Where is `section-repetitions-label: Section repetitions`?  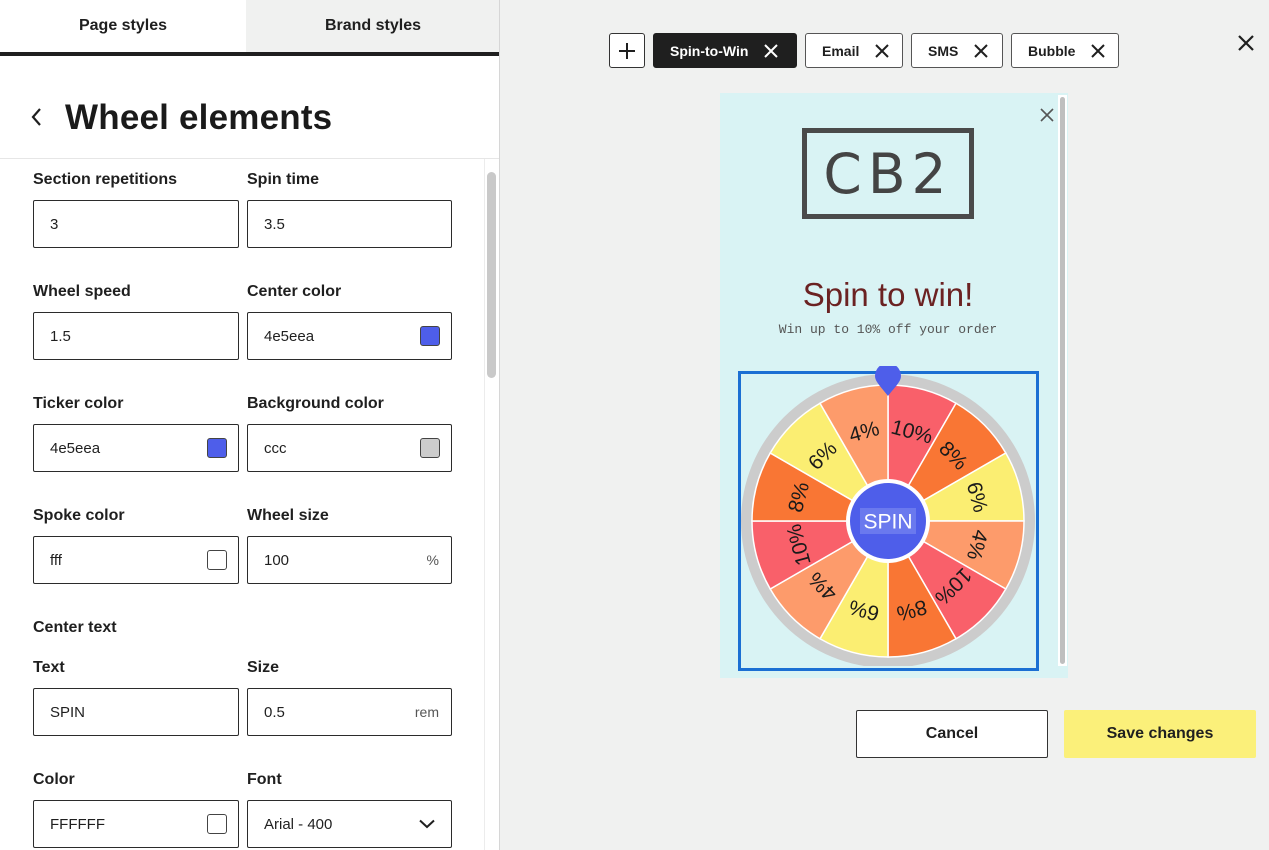 section-repetitions-label: Section repetitions is located at coordinates (105, 179).